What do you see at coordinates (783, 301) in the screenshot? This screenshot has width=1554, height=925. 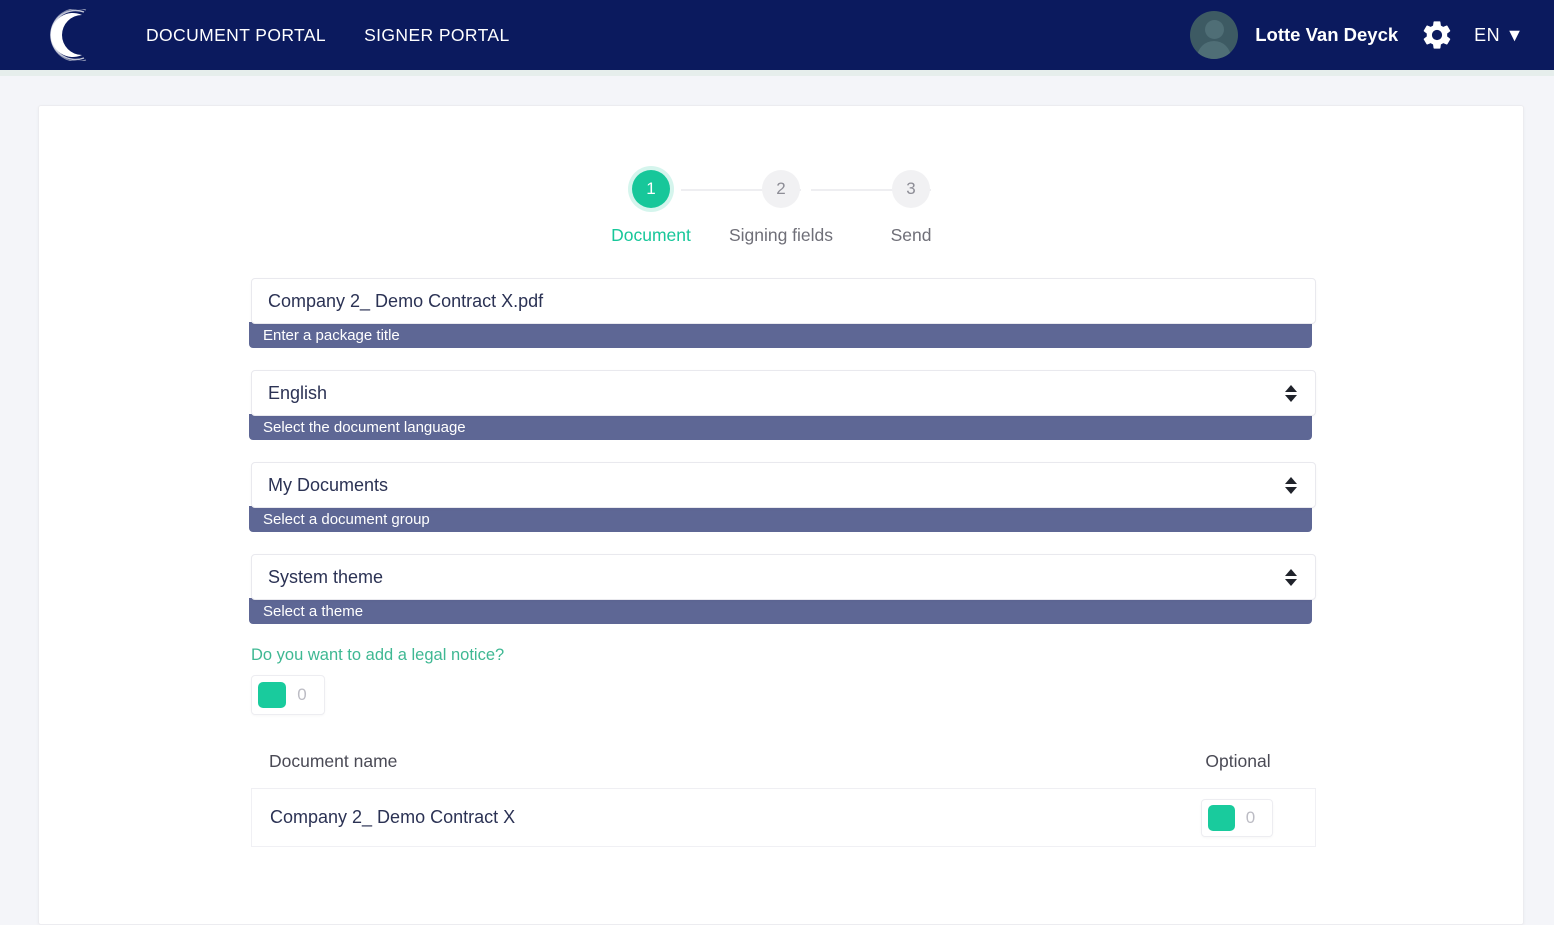 I see `package-title-input: Company 2_ Demo Contract X.pdf` at bounding box center [783, 301].